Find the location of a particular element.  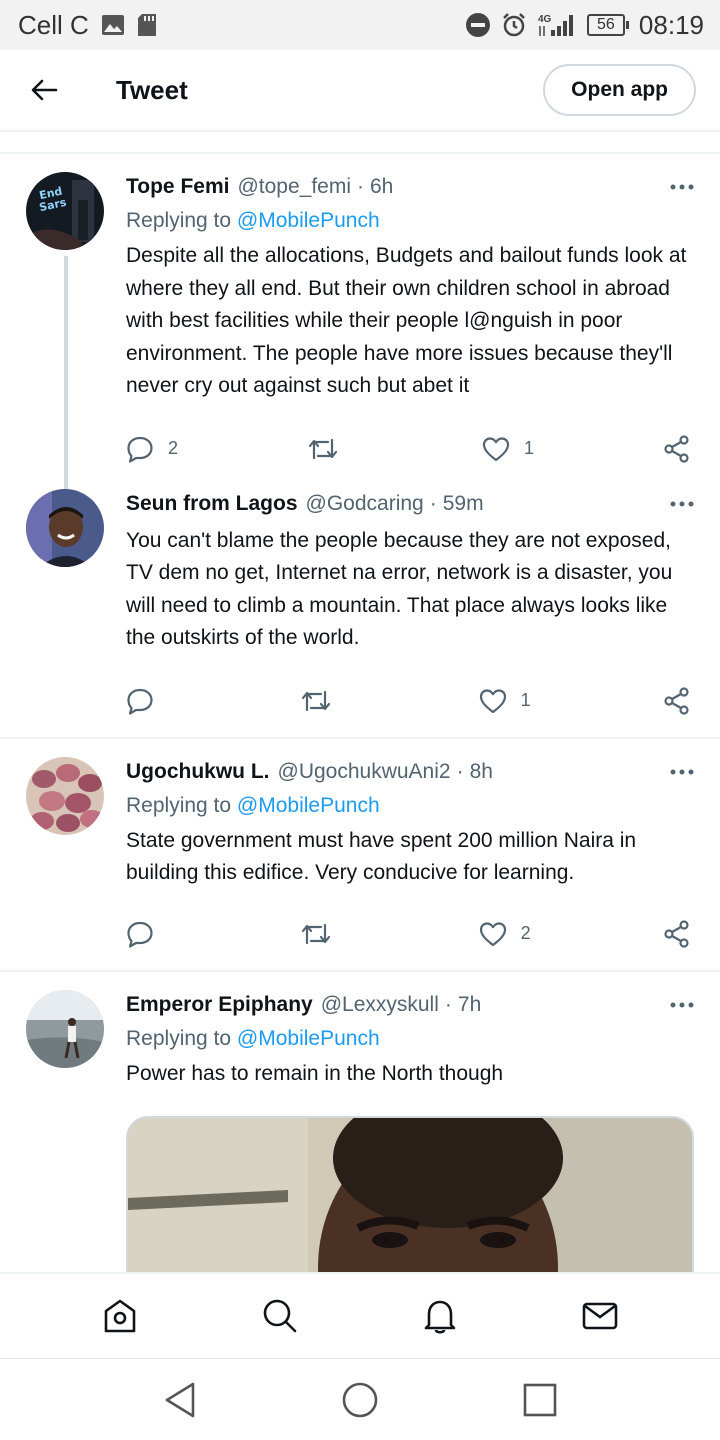

arrow-left-icon is located at coordinates (44, 90).